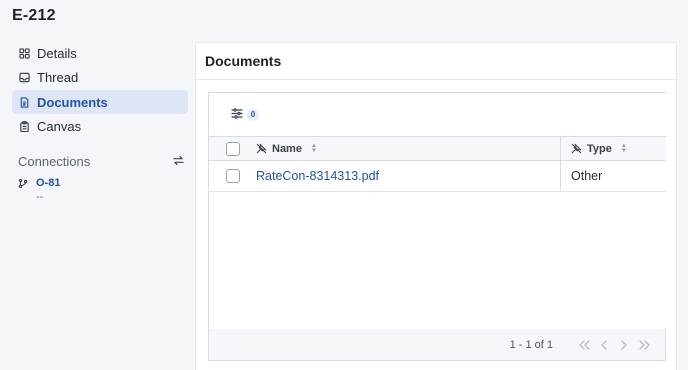 The image size is (688, 370). What do you see at coordinates (34, 15) in the screenshot?
I see `page-title: E-212` at bounding box center [34, 15].